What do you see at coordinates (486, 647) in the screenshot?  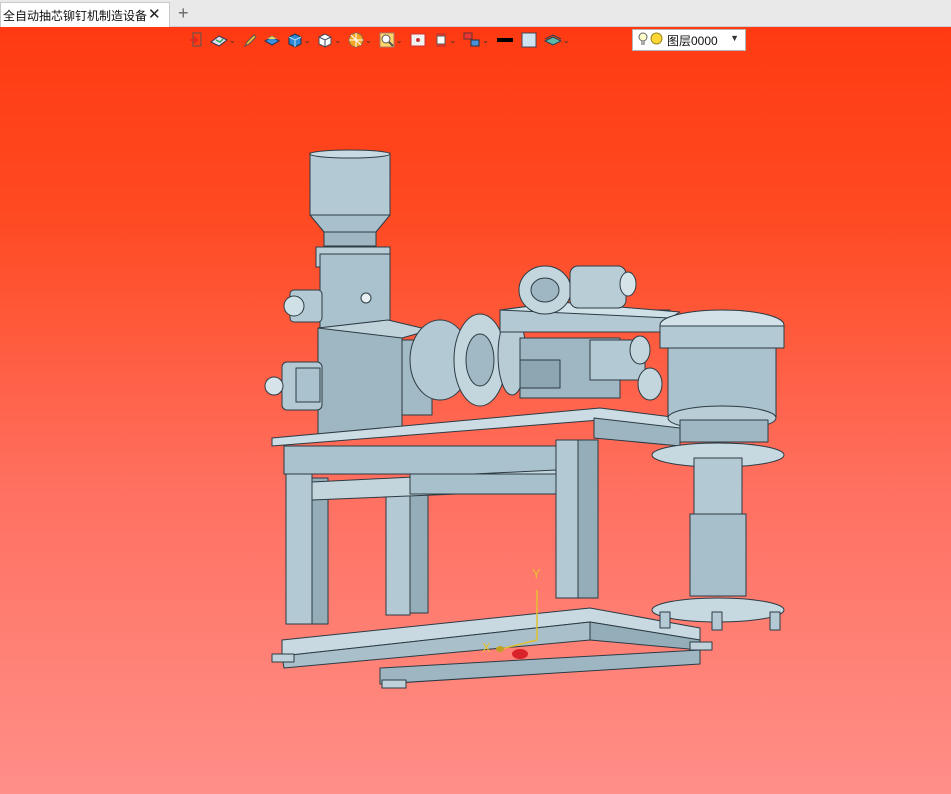 I see `x-axis-label: X` at bounding box center [486, 647].